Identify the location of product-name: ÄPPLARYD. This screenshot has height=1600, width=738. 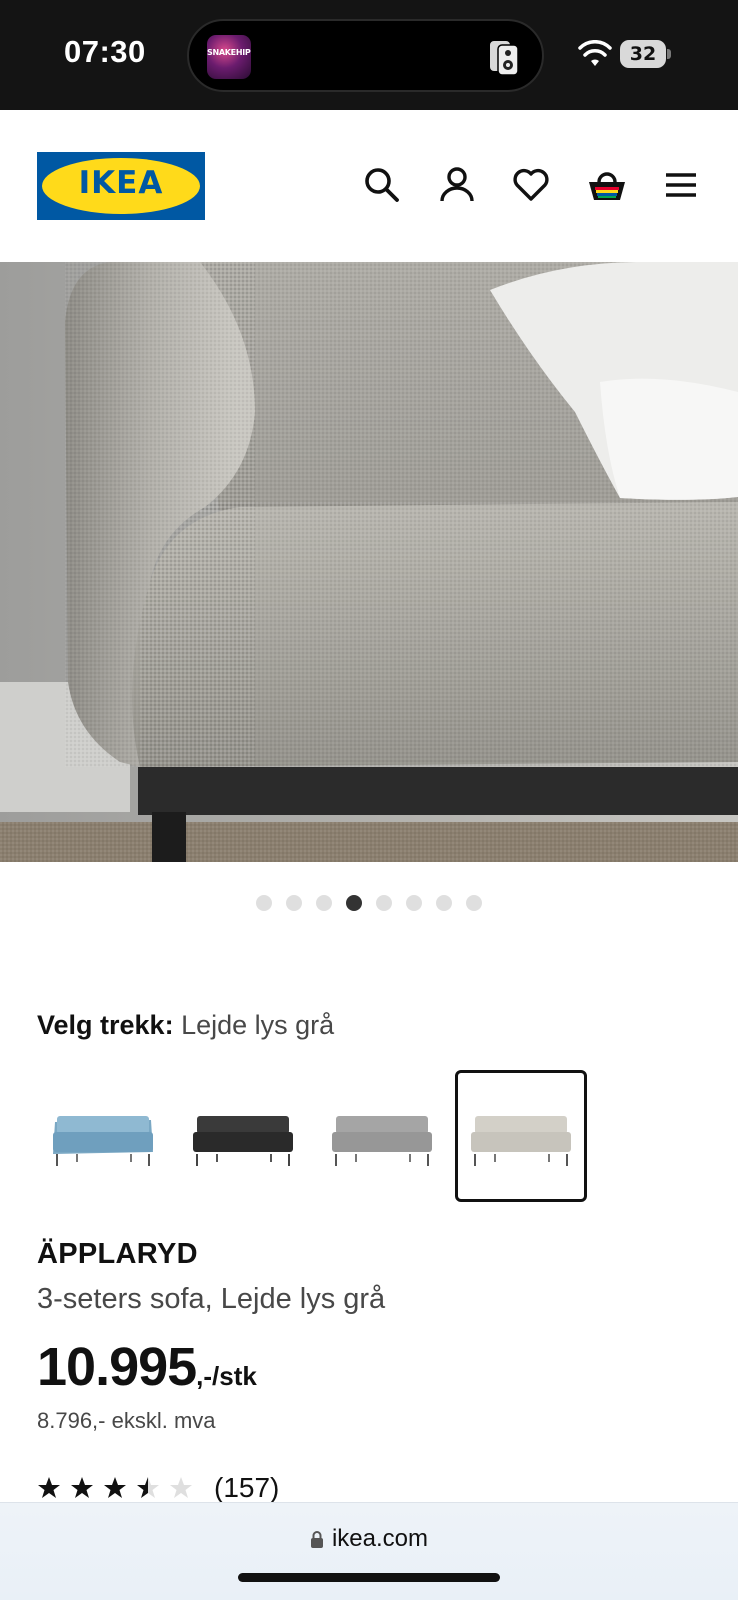
(117, 1254).